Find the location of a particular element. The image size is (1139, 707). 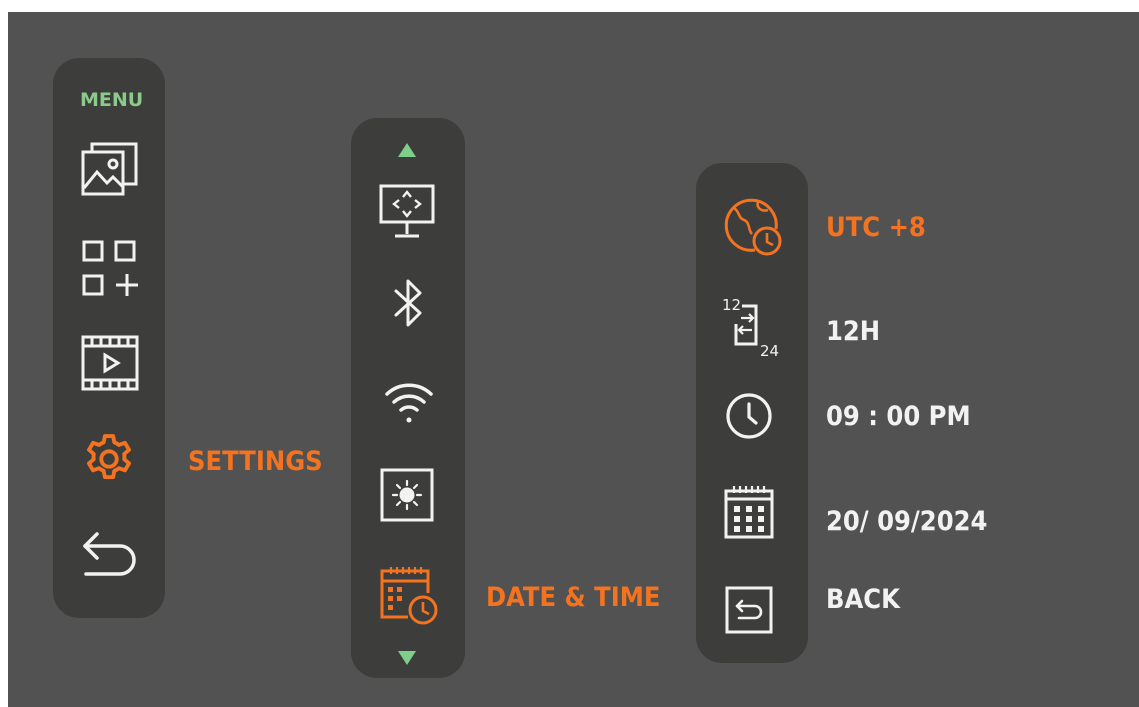

apps-add-icon is located at coordinates (111, 269).